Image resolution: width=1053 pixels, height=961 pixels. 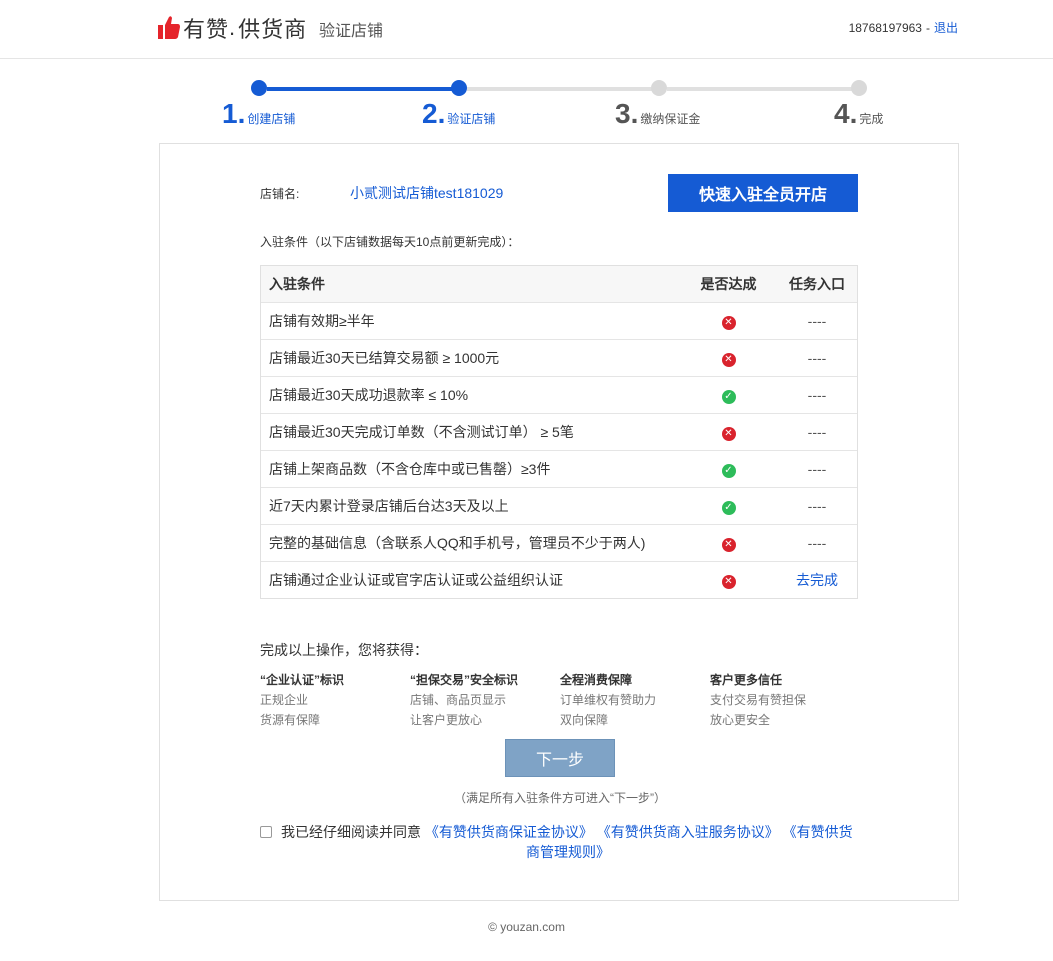 I want to click on benefit-line: 双向保障, so click(x=584, y=720).